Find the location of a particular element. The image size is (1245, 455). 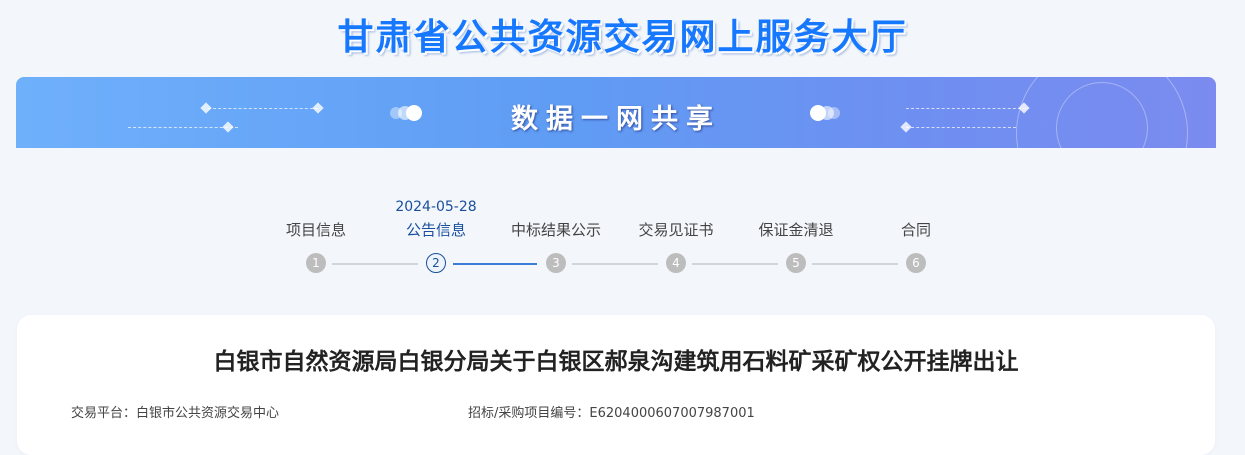

step-label-project-info: 项目信息 is located at coordinates (316, 229).